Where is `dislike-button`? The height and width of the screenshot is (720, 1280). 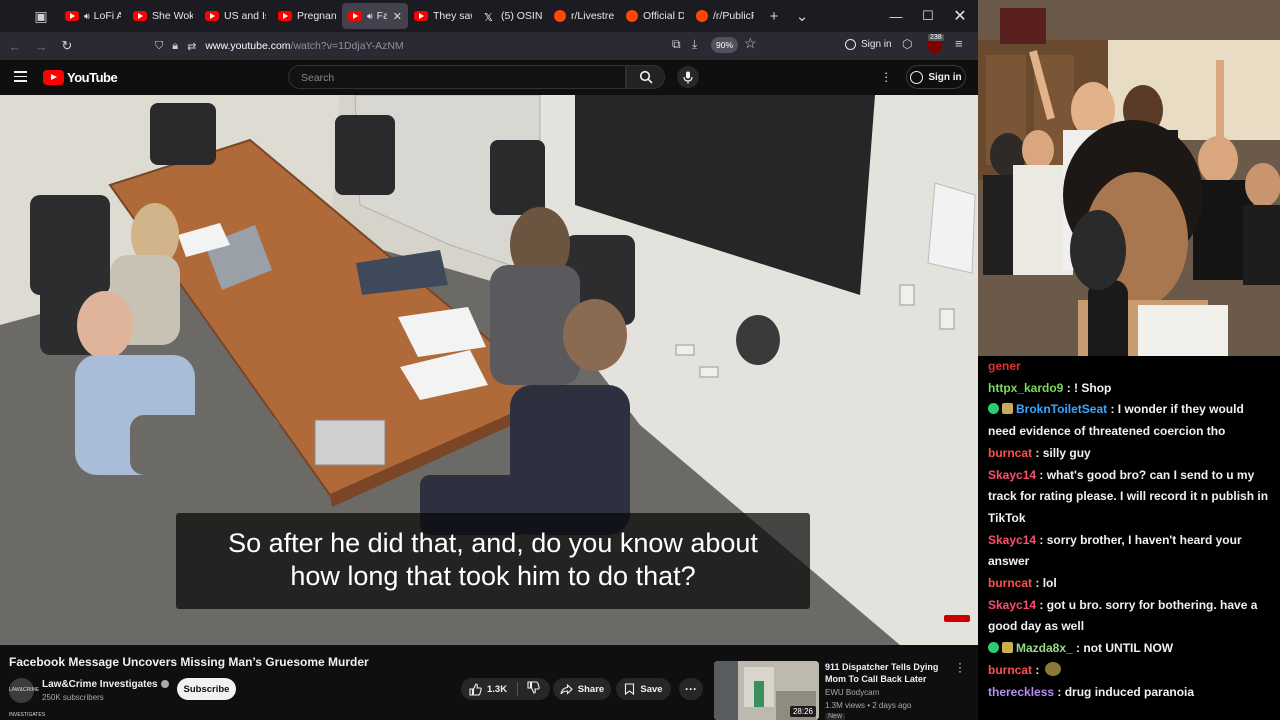
dislike-button is located at coordinates (533, 689).